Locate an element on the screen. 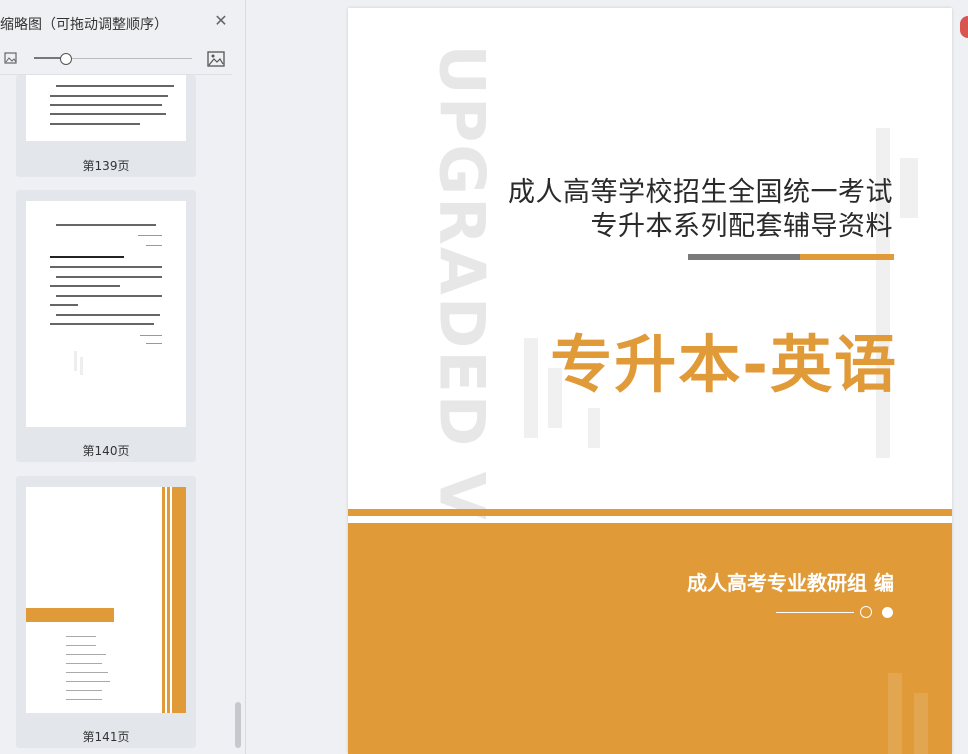 The width and height of the screenshot is (968, 754). sidebar-title: 缩略图（可拖动调整顺序） is located at coordinates (84, 25).